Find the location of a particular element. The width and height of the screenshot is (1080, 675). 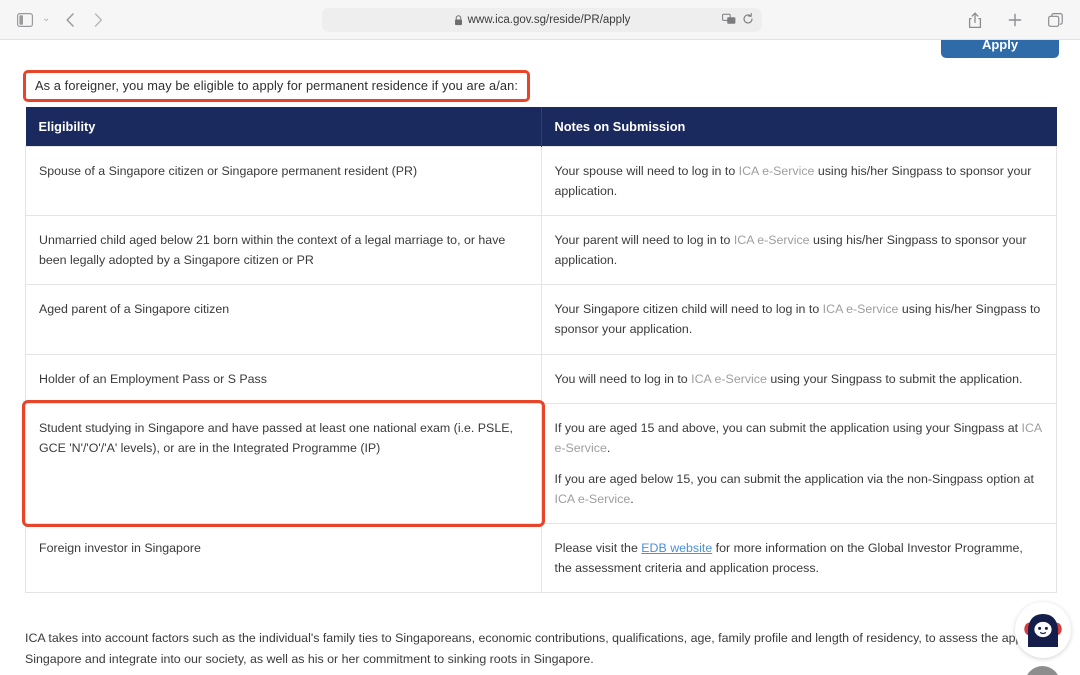

lock-icon is located at coordinates (458, 20).